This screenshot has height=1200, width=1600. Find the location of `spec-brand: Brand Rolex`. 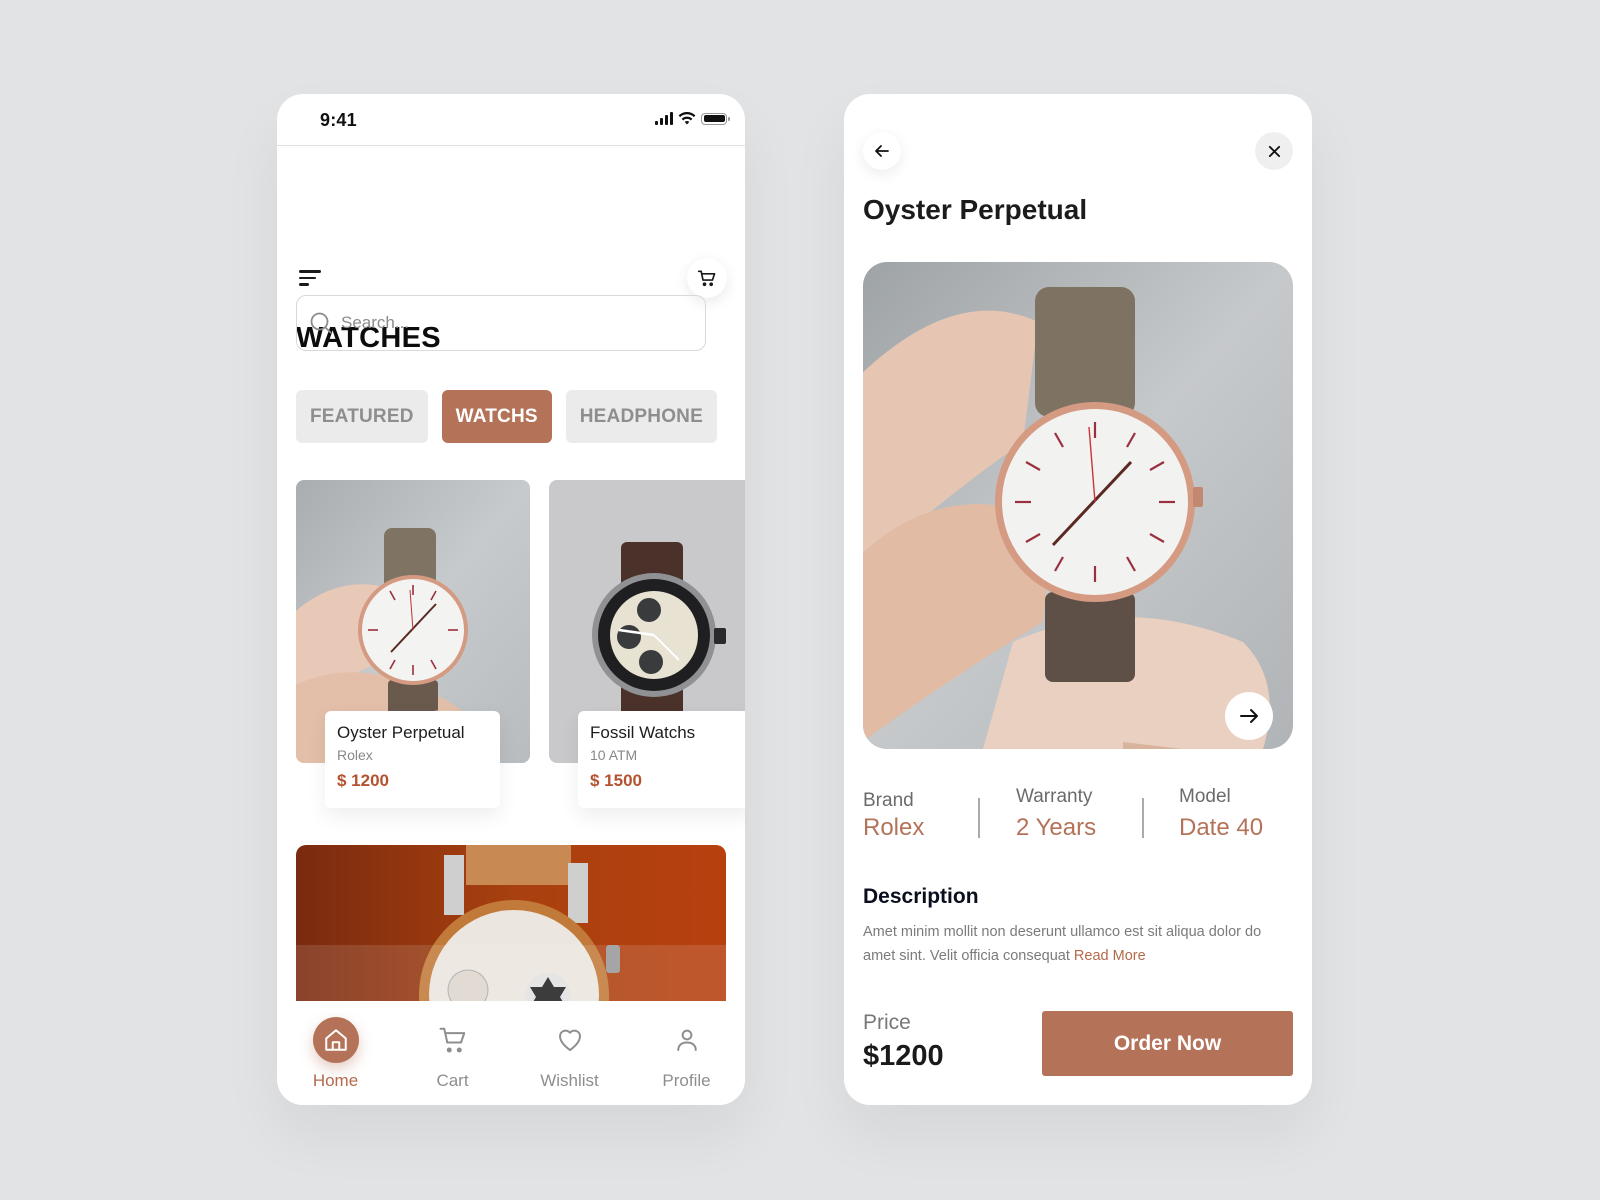

spec-brand: Brand Rolex is located at coordinates (894, 815).